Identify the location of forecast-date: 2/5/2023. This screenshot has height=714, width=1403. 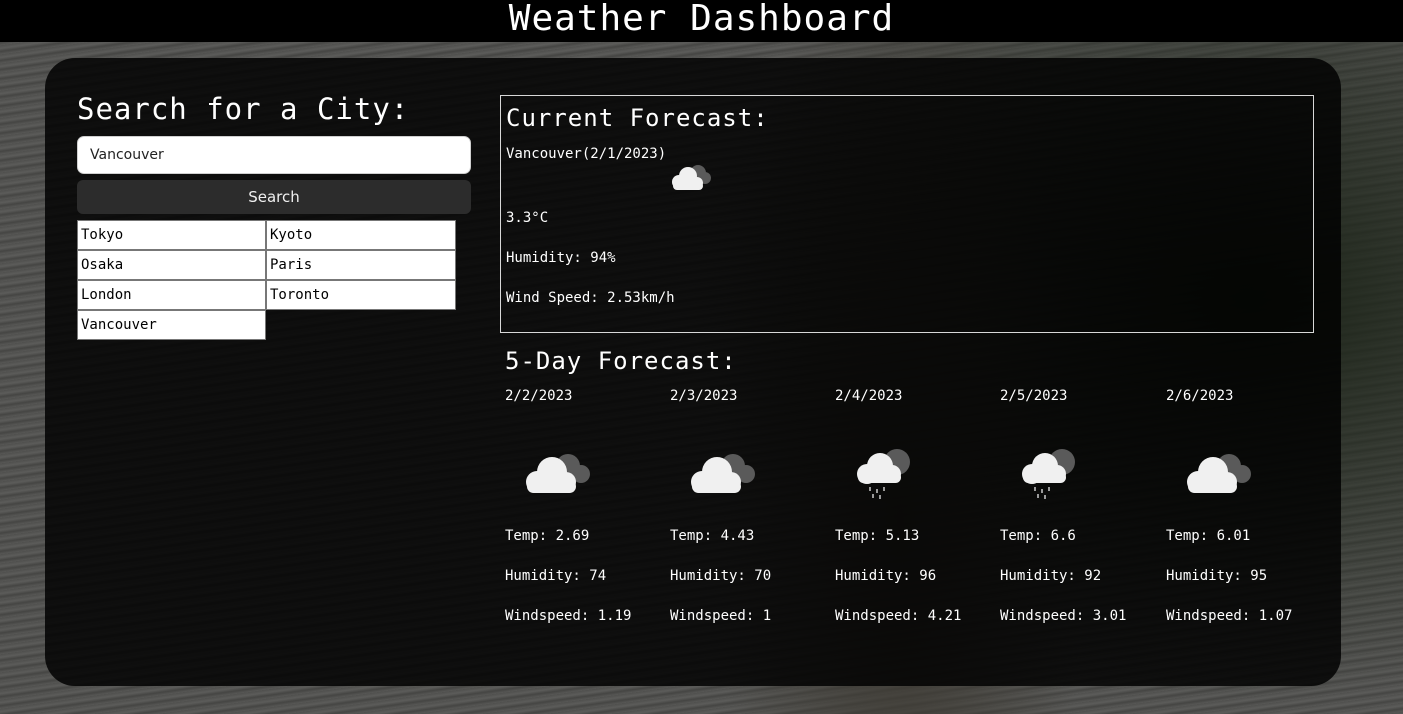
(1034, 396).